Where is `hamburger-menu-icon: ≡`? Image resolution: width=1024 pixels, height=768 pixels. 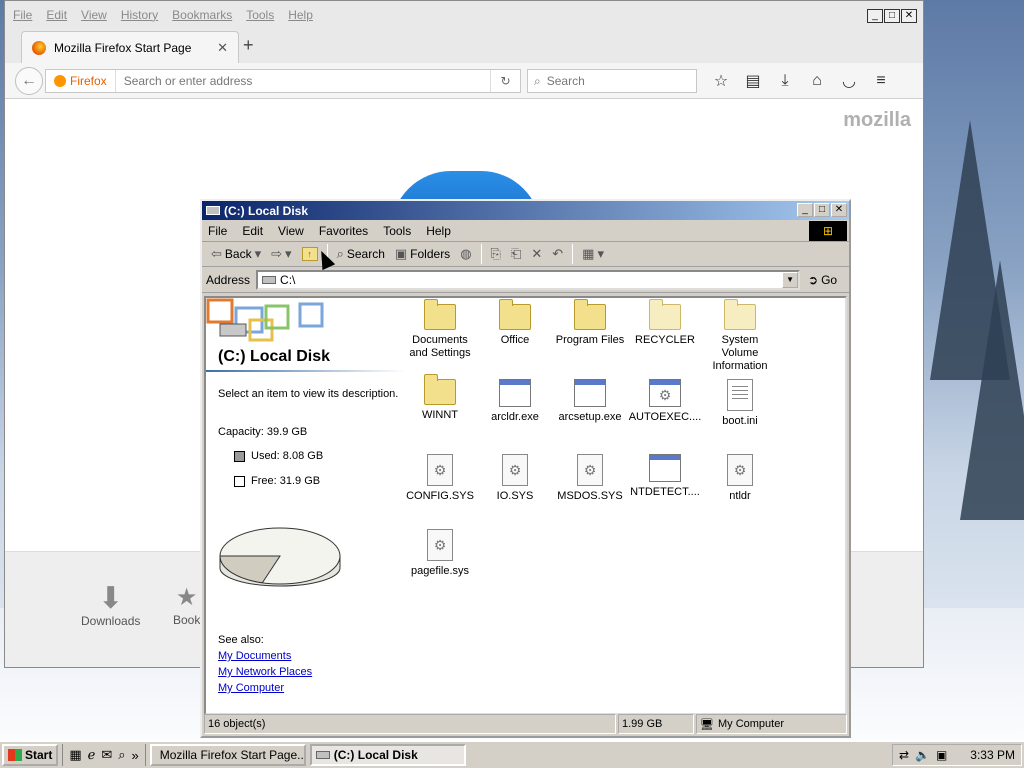 hamburger-menu-icon: ≡ is located at coordinates (881, 81).